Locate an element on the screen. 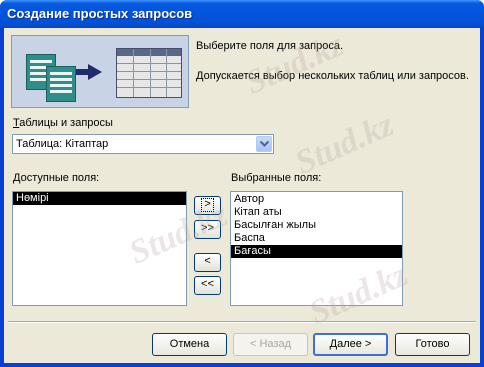 Image resolution: width=484 pixels, height=367 pixels. result-table-icon is located at coordinates (149, 73).